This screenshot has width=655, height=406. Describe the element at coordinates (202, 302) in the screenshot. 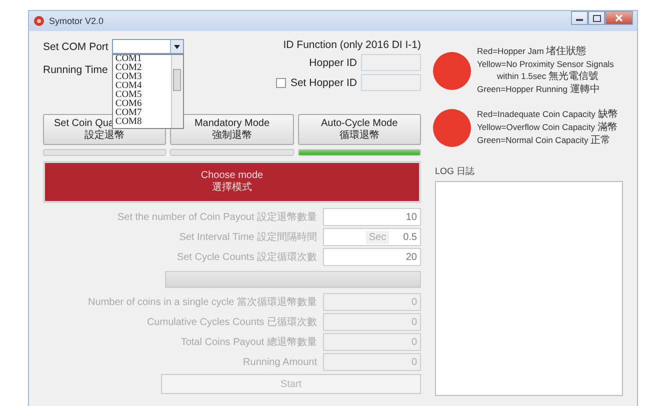

I see `stat-label: Number of coins in a single cycle 當次循環退幣數量` at that location.